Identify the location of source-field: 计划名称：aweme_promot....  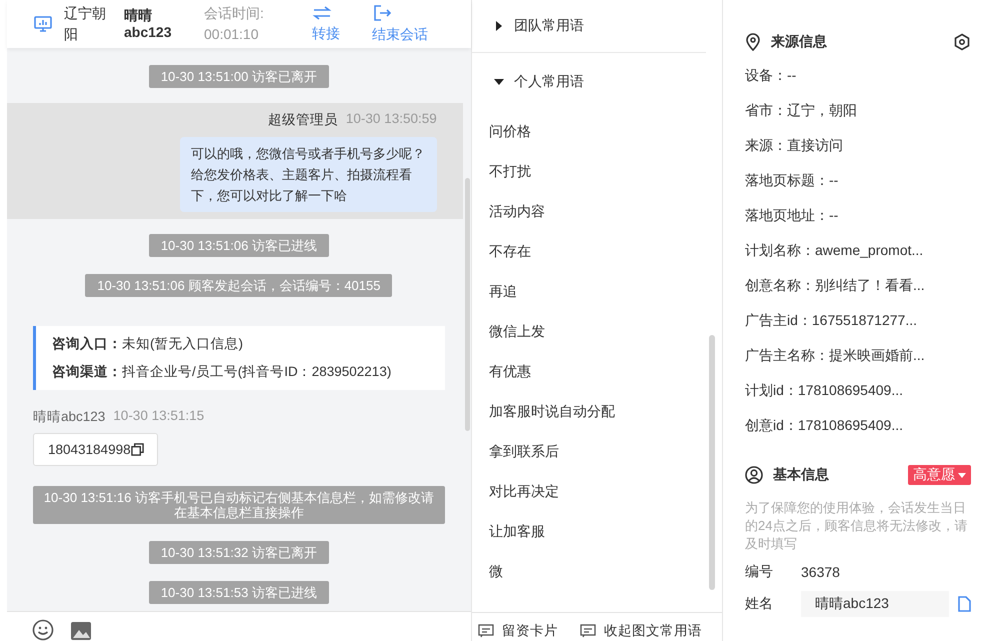
(858, 250).